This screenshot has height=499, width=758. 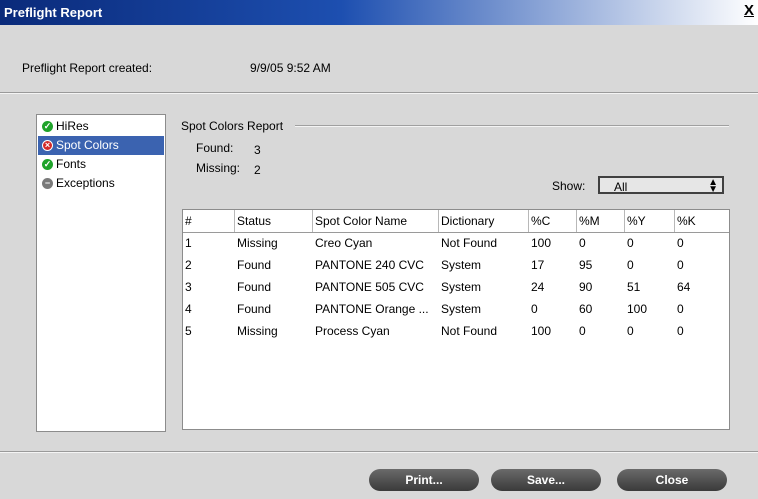 What do you see at coordinates (376, 221) in the screenshot?
I see `column-header: Spot Color Name` at bounding box center [376, 221].